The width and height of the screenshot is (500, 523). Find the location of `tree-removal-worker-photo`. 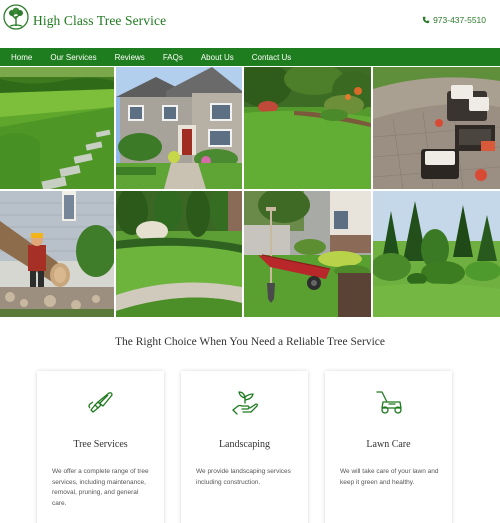

tree-removal-worker-photo is located at coordinates (57, 254).